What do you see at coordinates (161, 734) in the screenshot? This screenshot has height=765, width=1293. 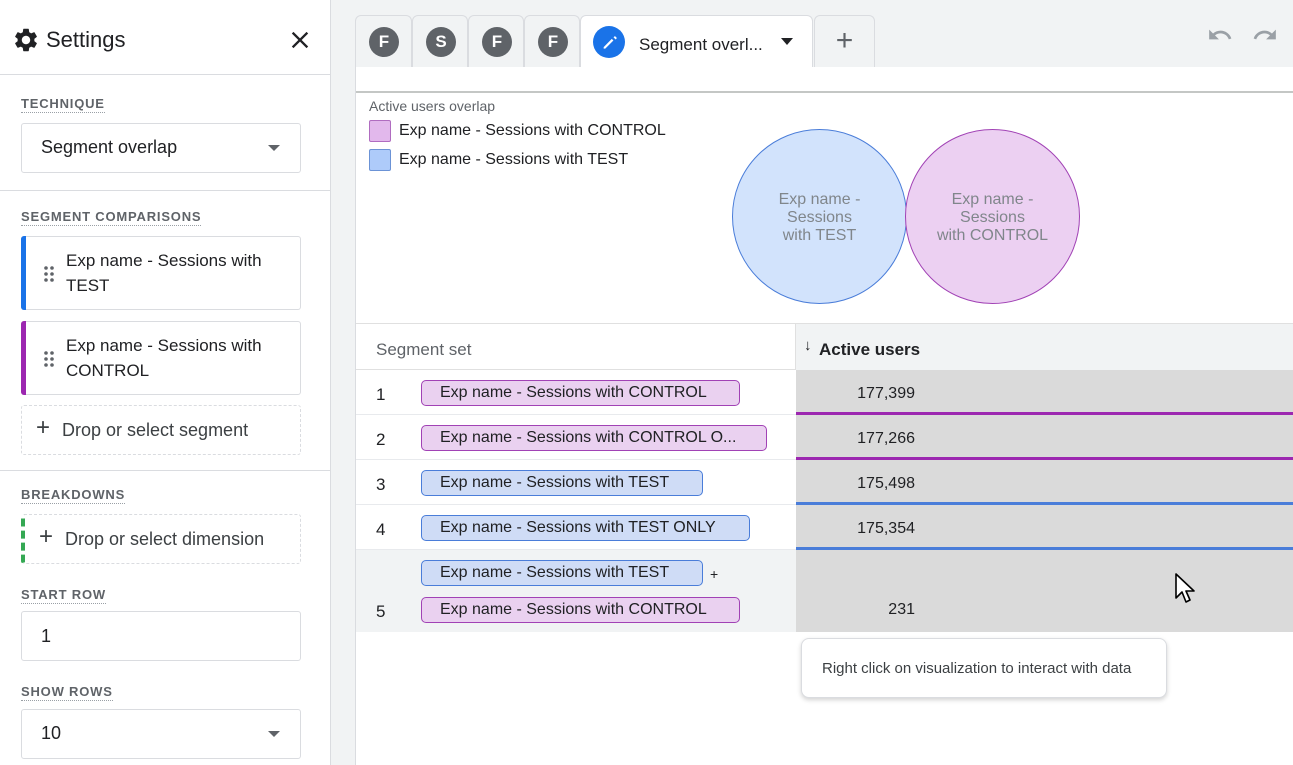 I see `show-rows-dropdown: 10` at bounding box center [161, 734].